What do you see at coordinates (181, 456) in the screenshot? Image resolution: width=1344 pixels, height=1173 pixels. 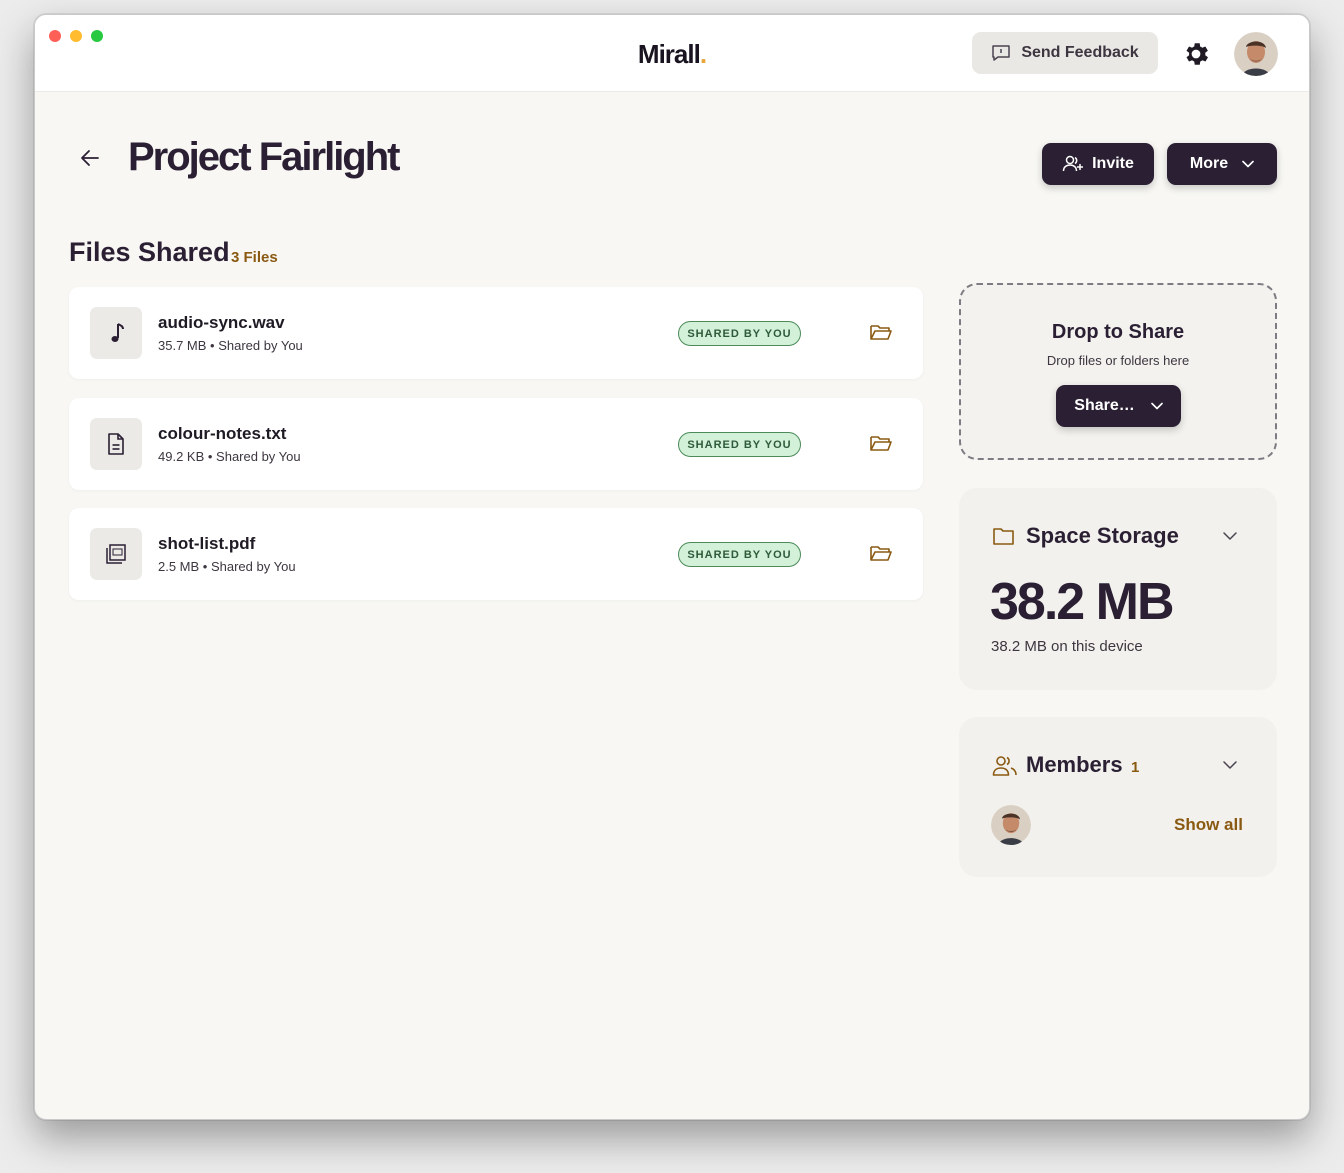 I see `file-size: 49.2 KB` at bounding box center [181, 456].